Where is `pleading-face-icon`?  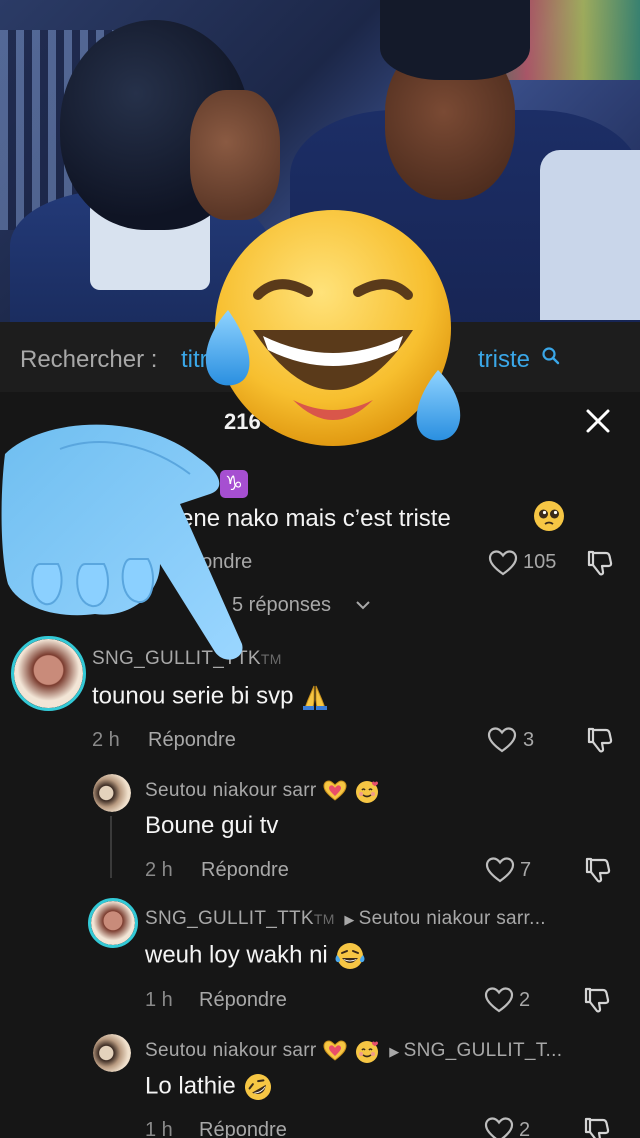
pleading-face-icon is located at coordinates (549, 516).